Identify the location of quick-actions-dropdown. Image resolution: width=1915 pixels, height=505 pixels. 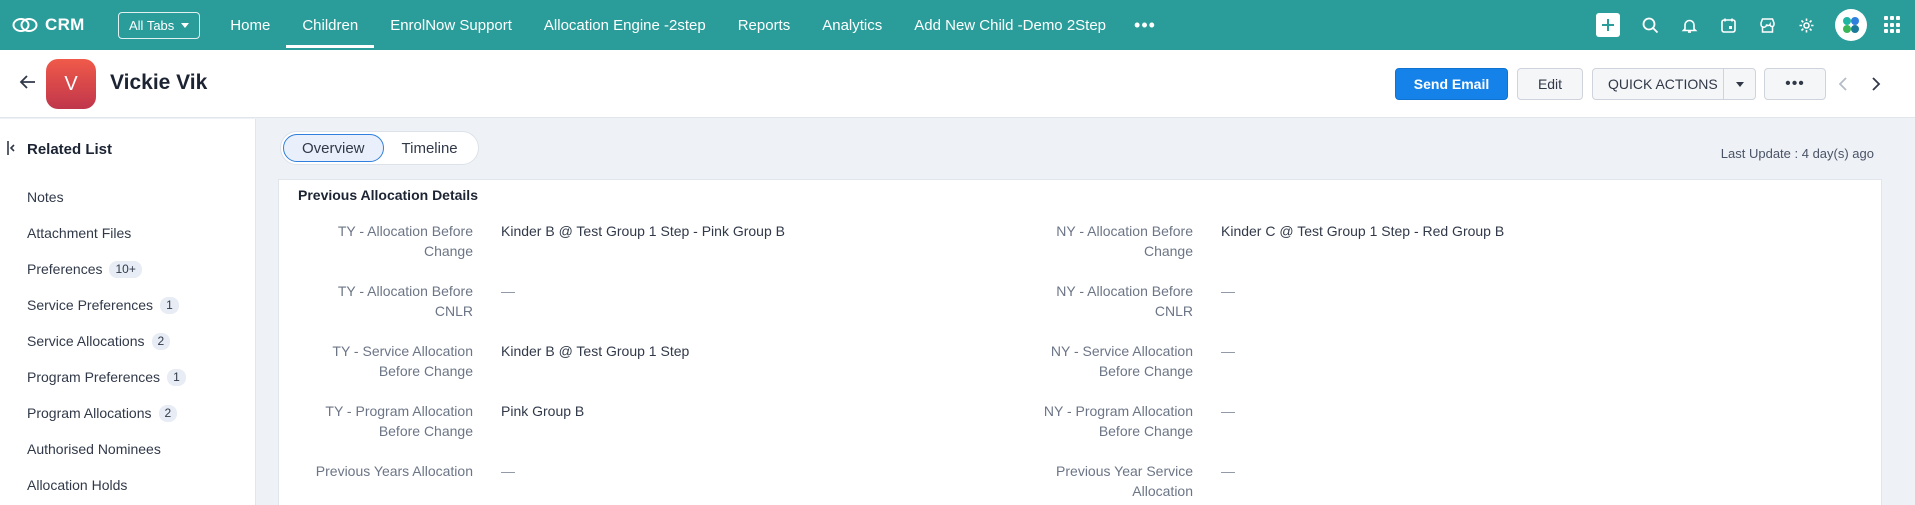
(1739, 84).